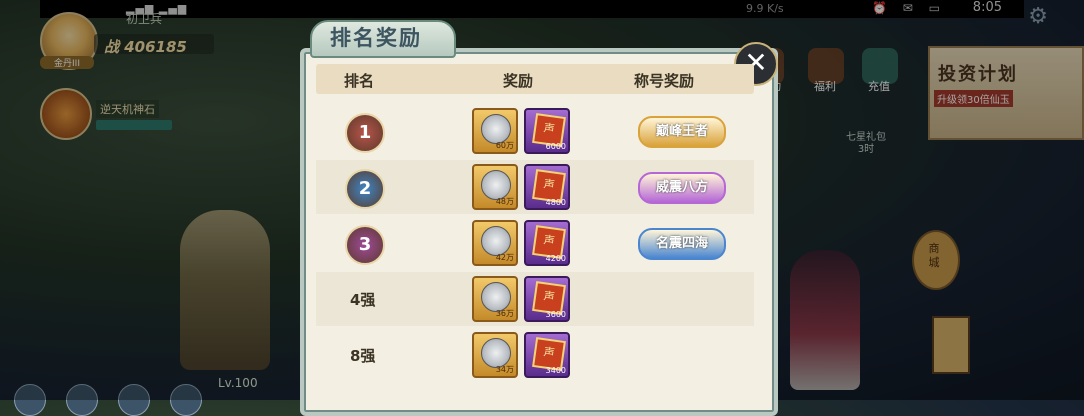 The image size is (1084, 416). I want to click on rank-badge: 3, so click(365, 245).